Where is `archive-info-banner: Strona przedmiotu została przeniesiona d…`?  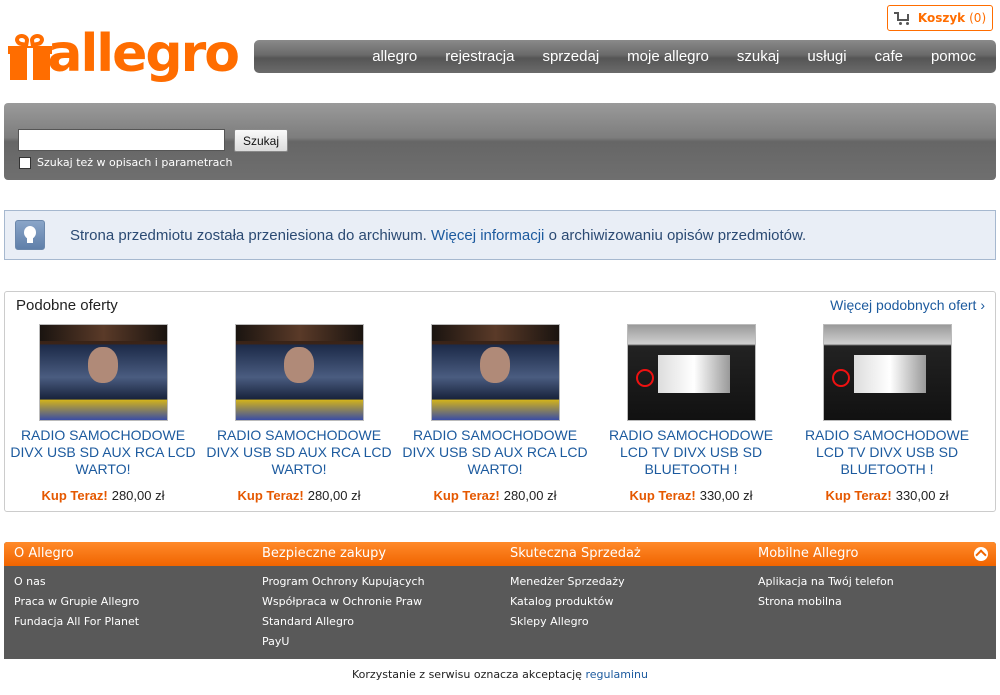 archive-info-banner: Strona przedmiotu została przeniesiona d… is located at coordinates (500, 235).